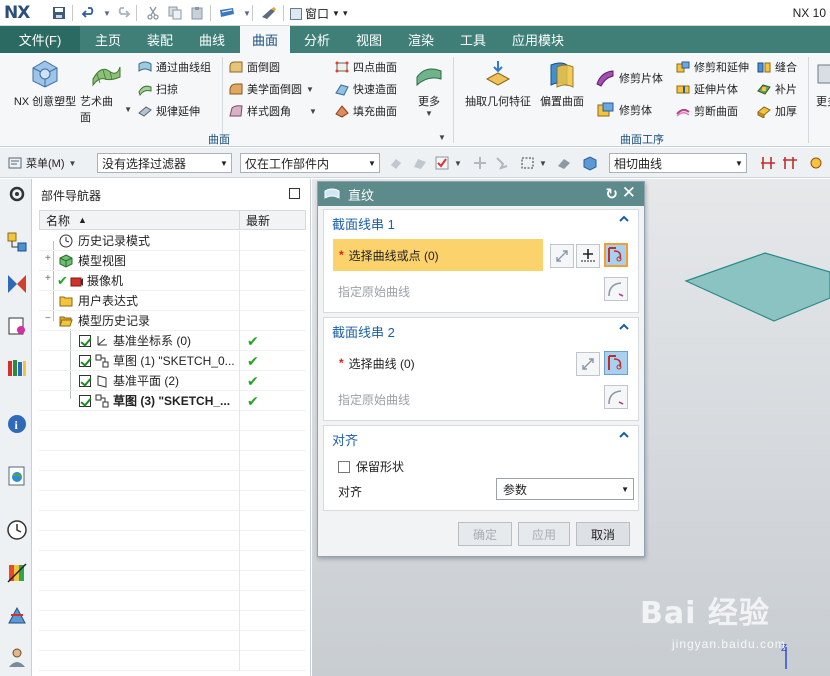  What do you see at coordinates (629, 78) in the screenshot?
I see `trim-sheet-button: 修剪片体` at bounding box center [629, 78].